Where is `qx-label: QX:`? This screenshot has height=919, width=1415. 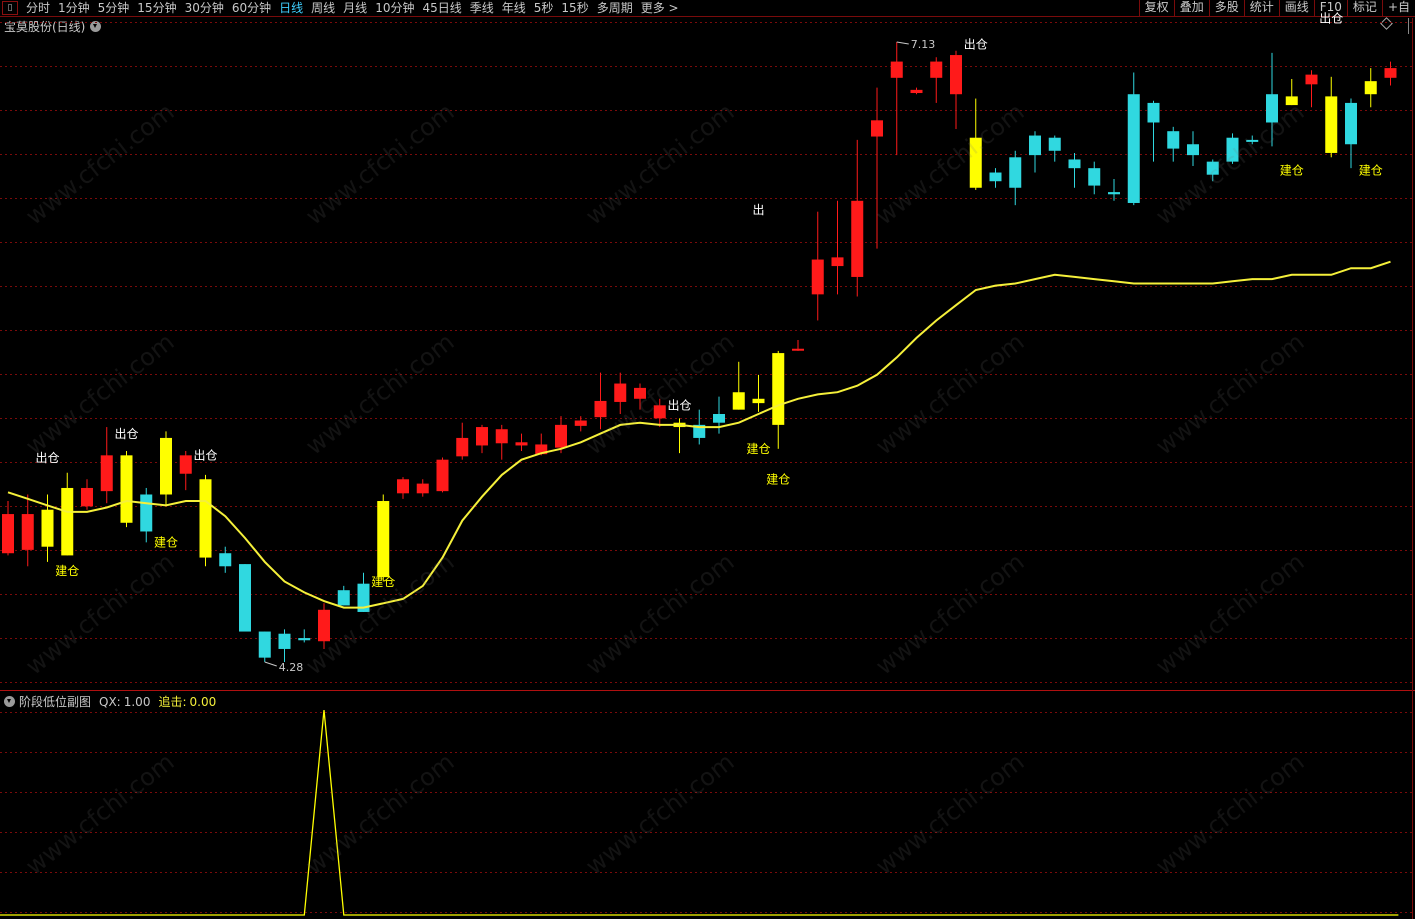
qx-label: QX: is located at coordinates (110, 701).